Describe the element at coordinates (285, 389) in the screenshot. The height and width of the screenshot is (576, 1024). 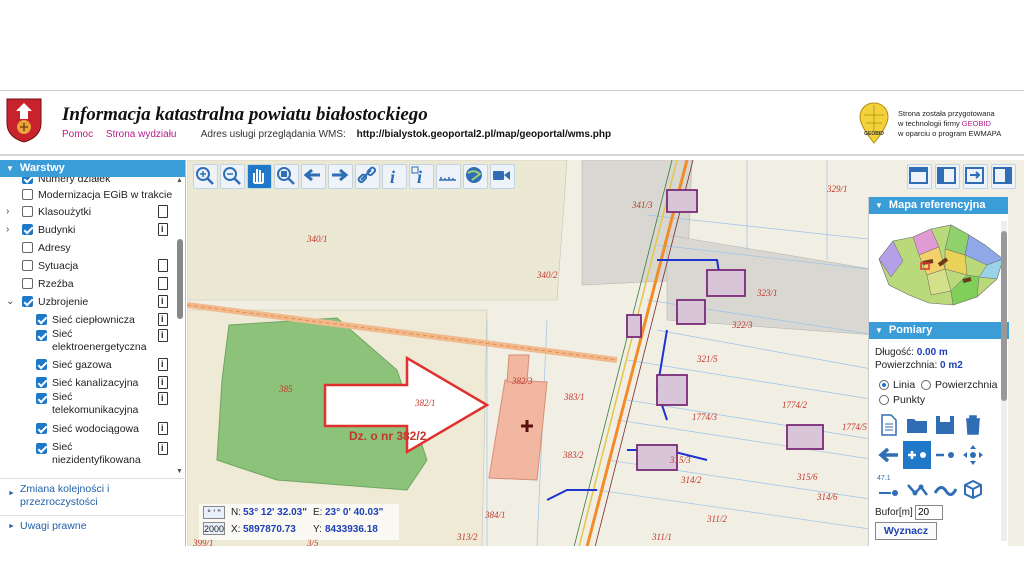
I see `parcel-label: 385` at that location.